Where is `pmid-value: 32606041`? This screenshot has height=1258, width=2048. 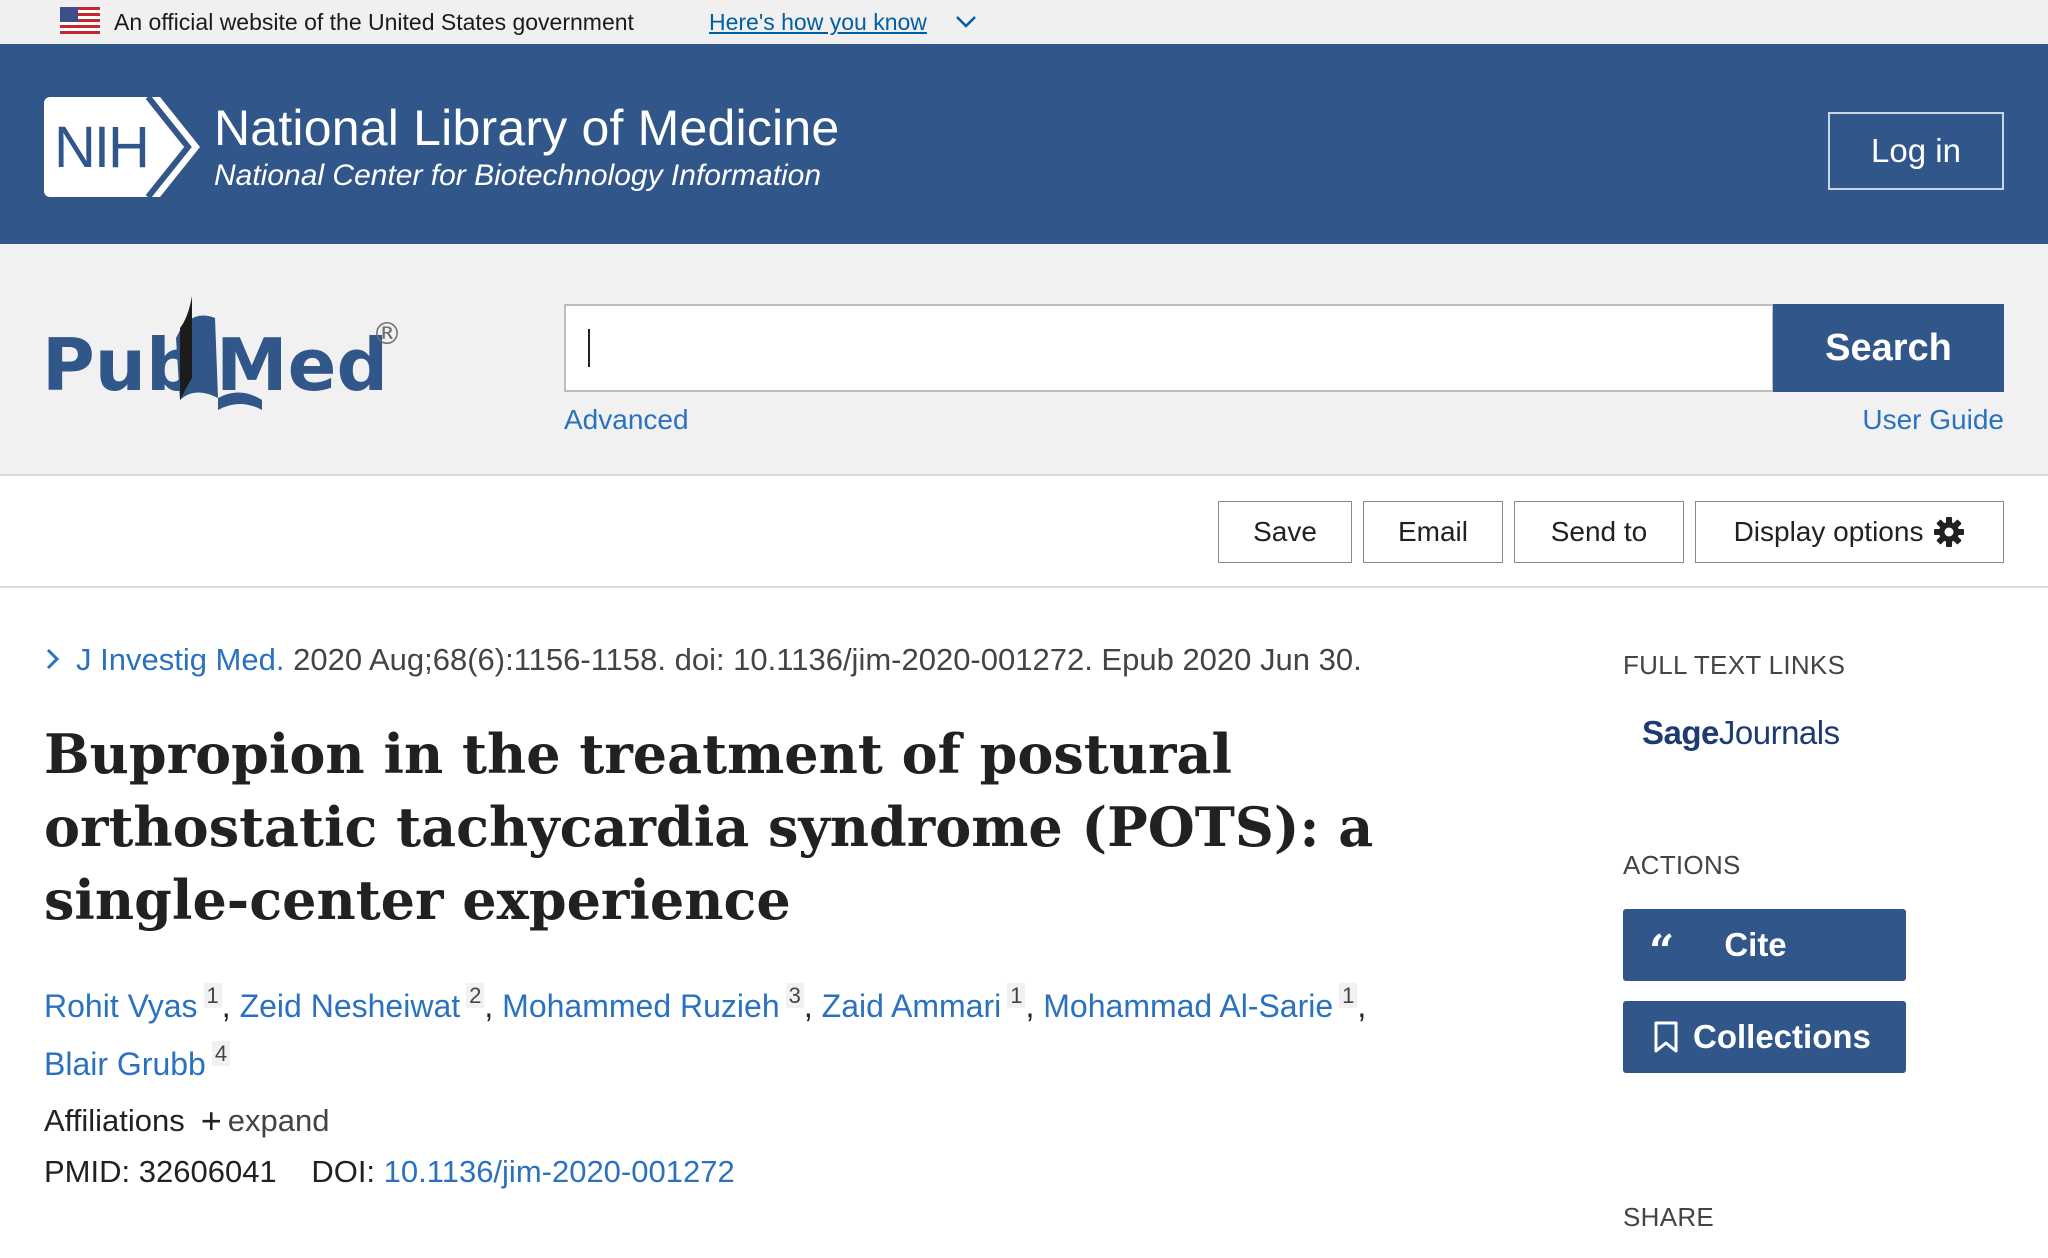
pmid-value: 32606041 is located at coordinates (207, 1171).